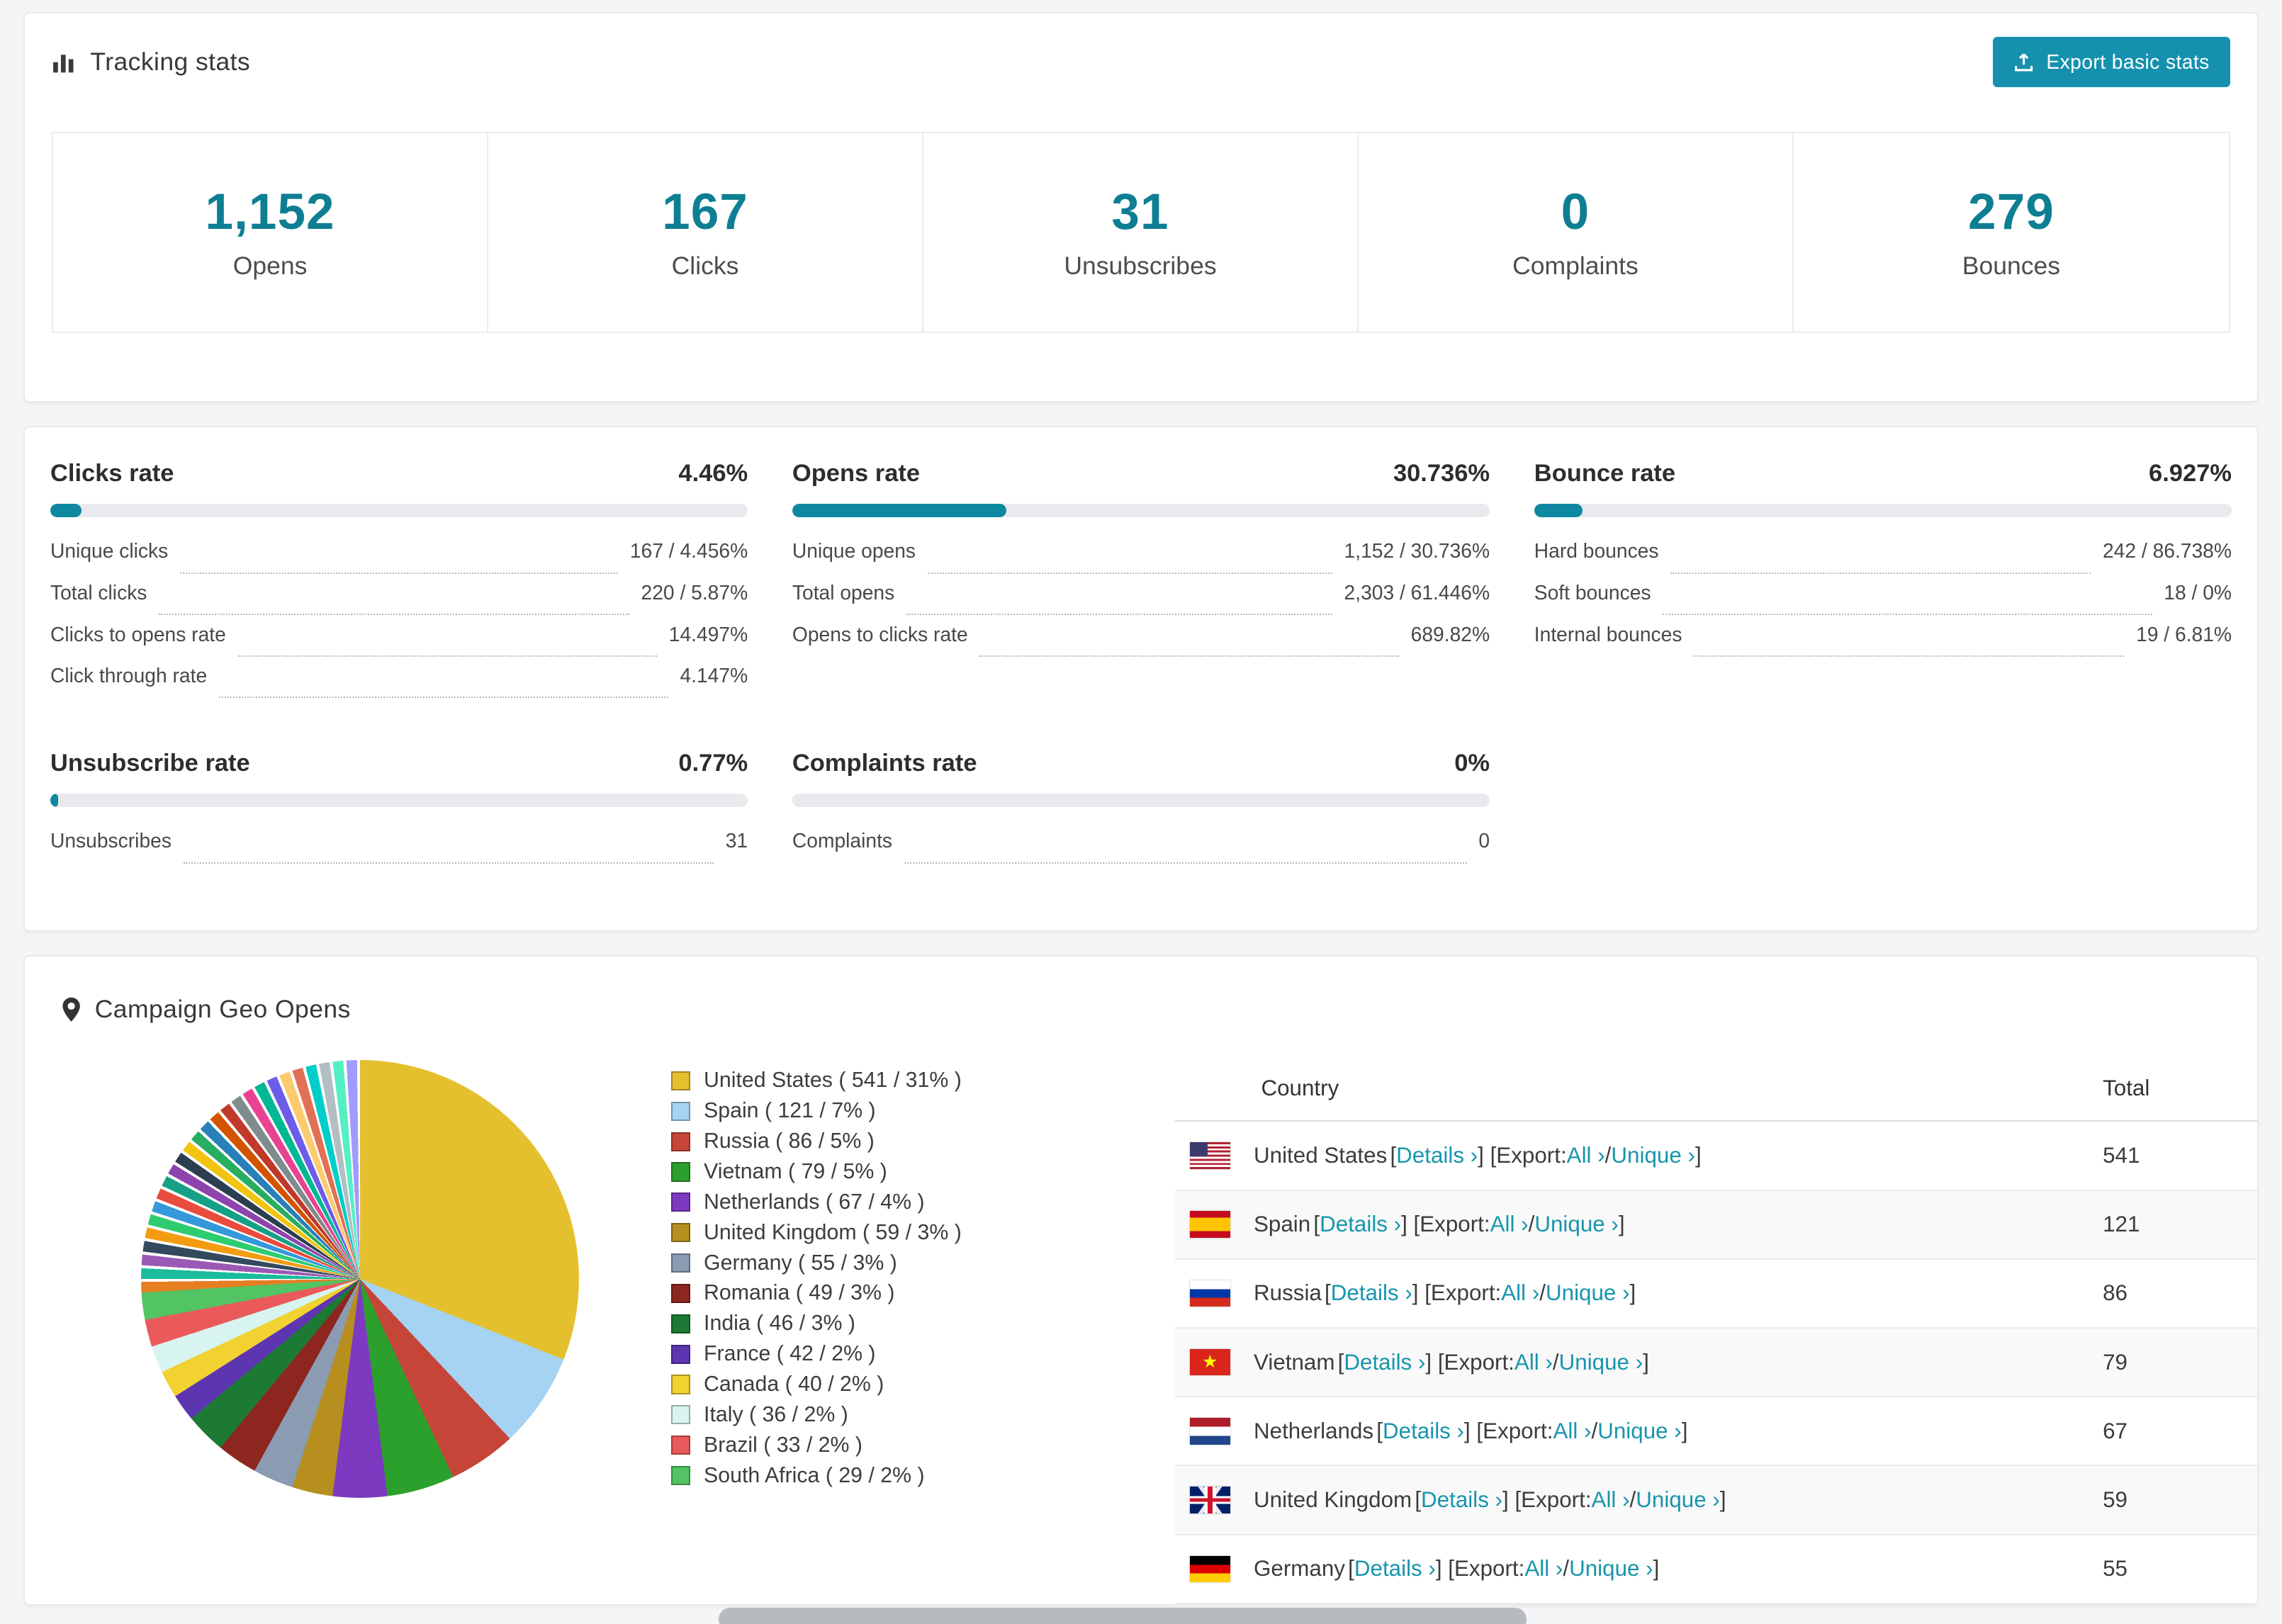 The image size is (2282, 1624). Describe the element at coordinates (689, 551) in the screenshot. I see `rate-stat-value: 167 / 4.456%` at that location.